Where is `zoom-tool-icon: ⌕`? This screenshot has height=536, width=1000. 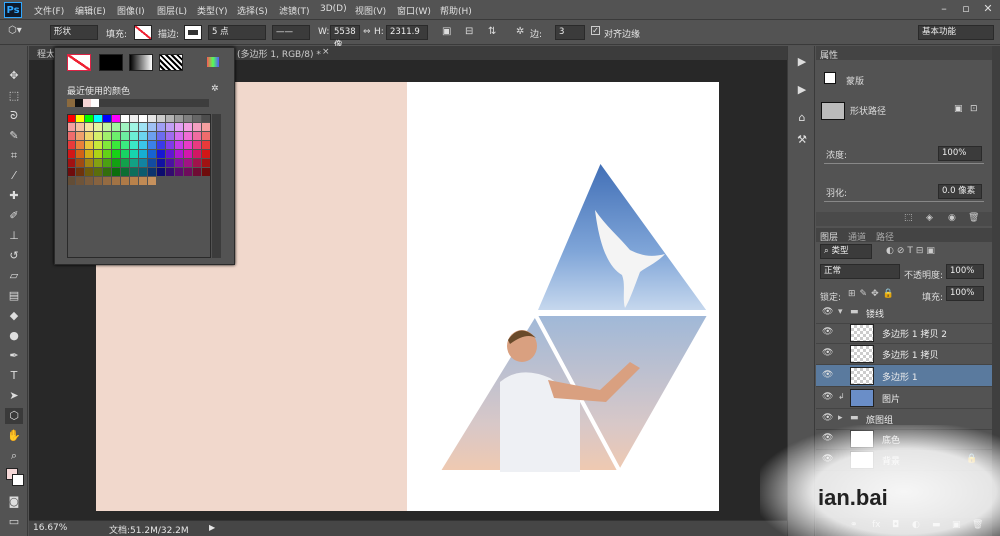 zoom-tool-icon: ⌕ is located at coordinates (14, 456).